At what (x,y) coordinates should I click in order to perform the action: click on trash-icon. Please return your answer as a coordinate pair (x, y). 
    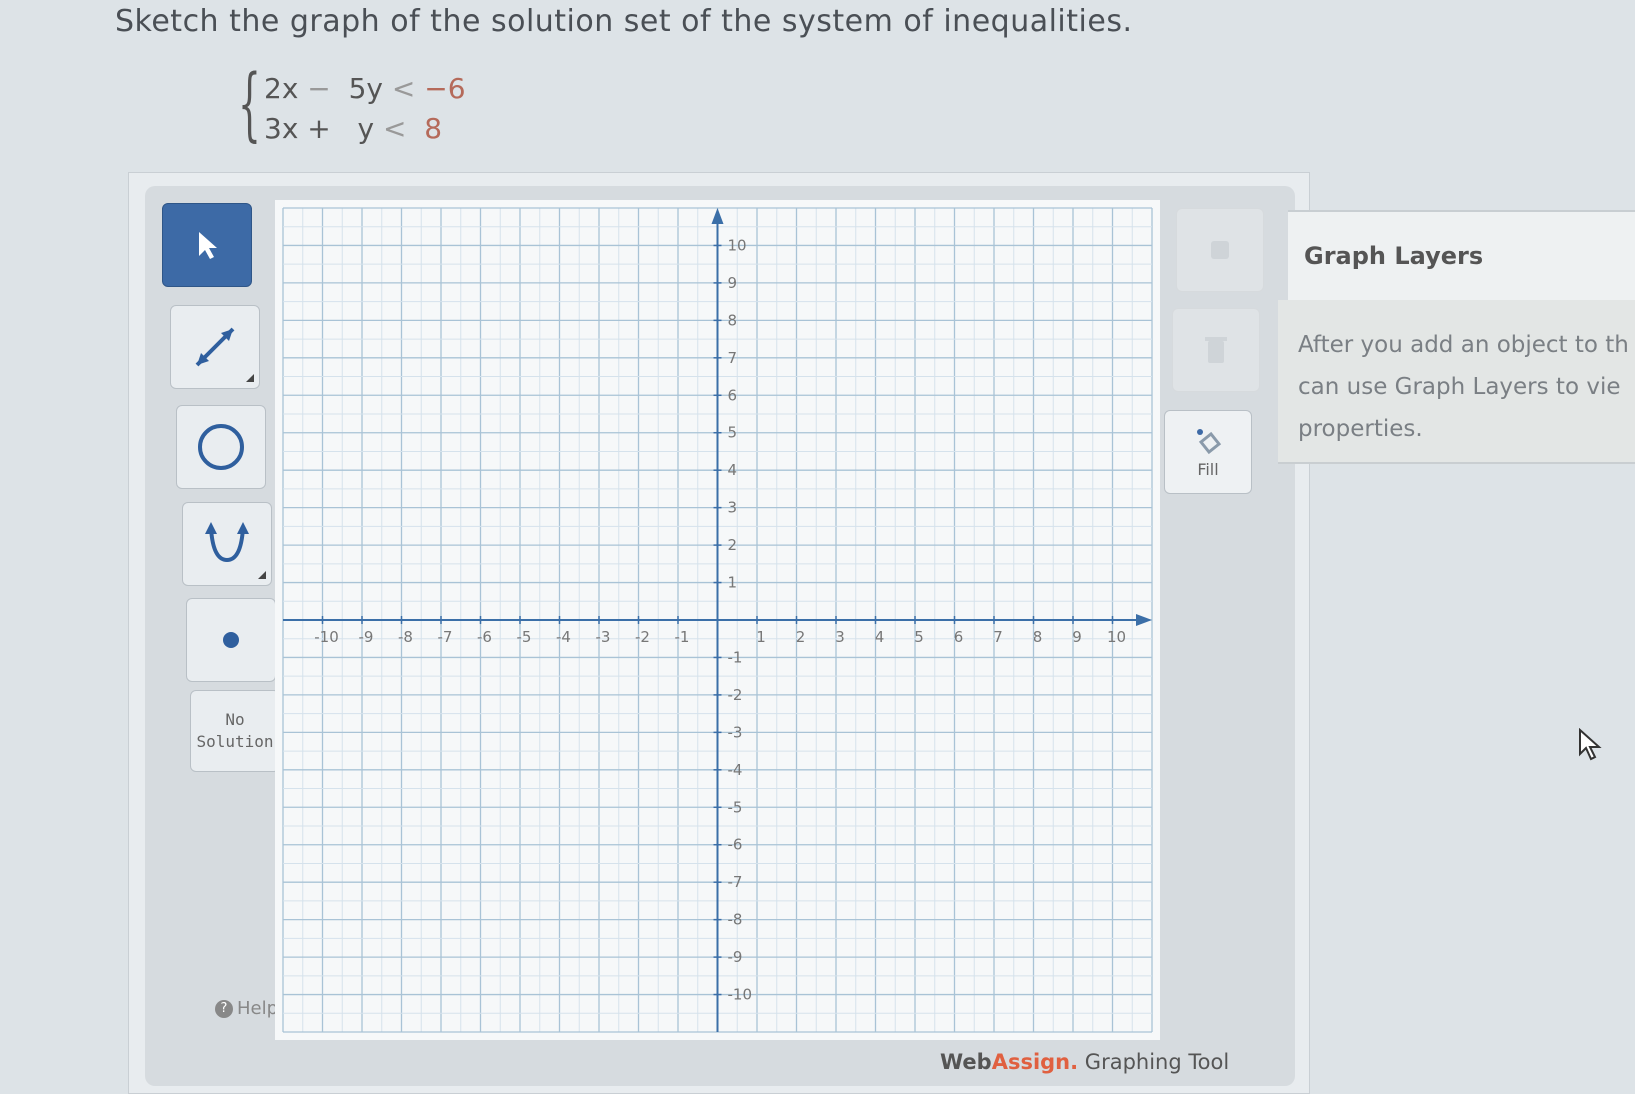
    Looking at the image, I should click on (1216, 350).